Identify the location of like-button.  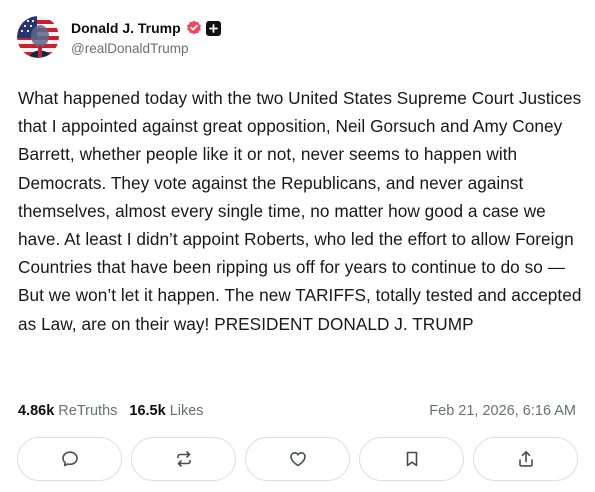
(297, 459).